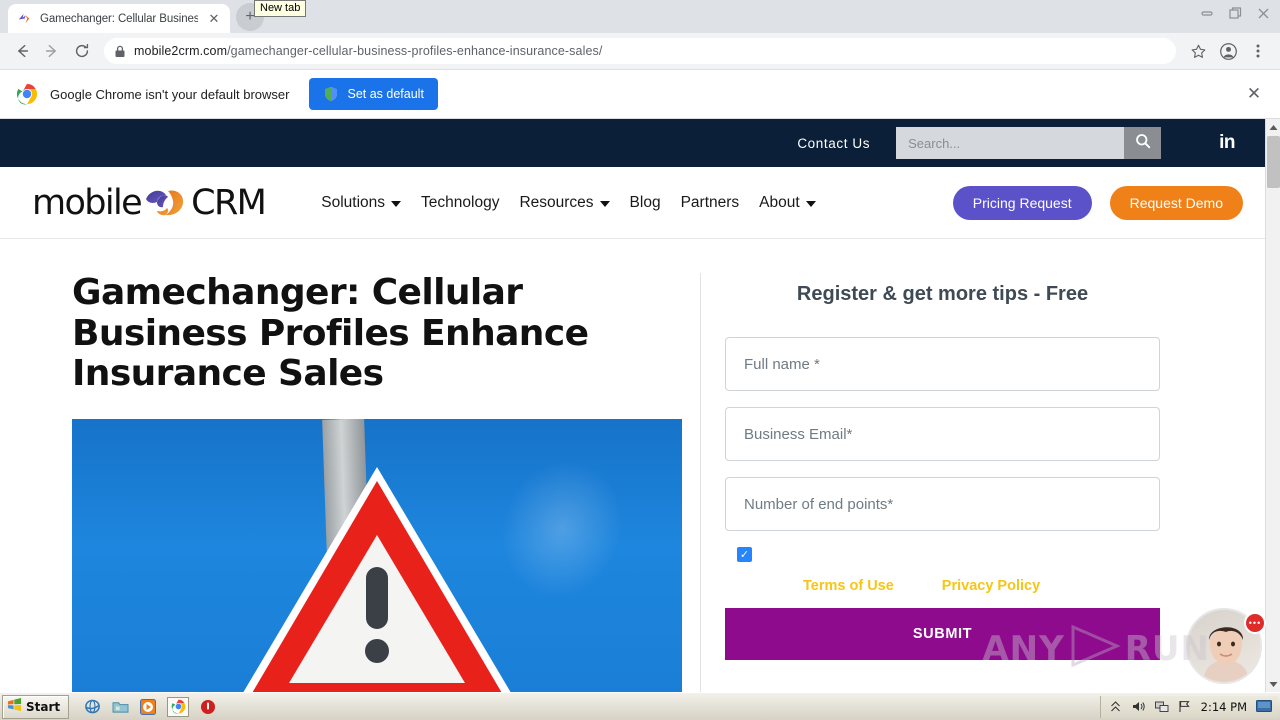 Image resolution: width=1280 pixels, height=720 pixels. I want to click on nav-item-about: About, so click(787, 203).